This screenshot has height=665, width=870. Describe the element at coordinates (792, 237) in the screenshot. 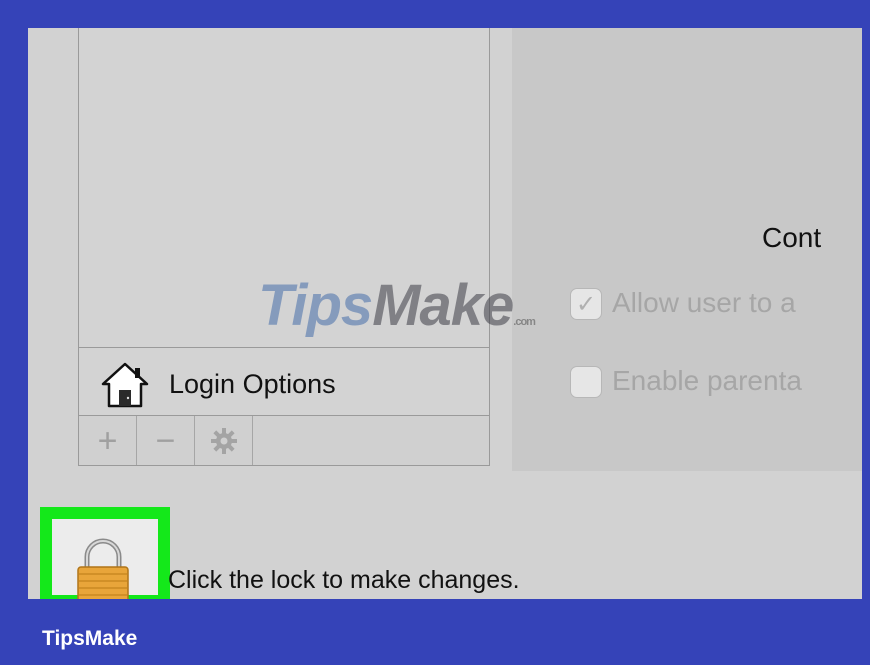

I see `section-heading: Cont` at that location.